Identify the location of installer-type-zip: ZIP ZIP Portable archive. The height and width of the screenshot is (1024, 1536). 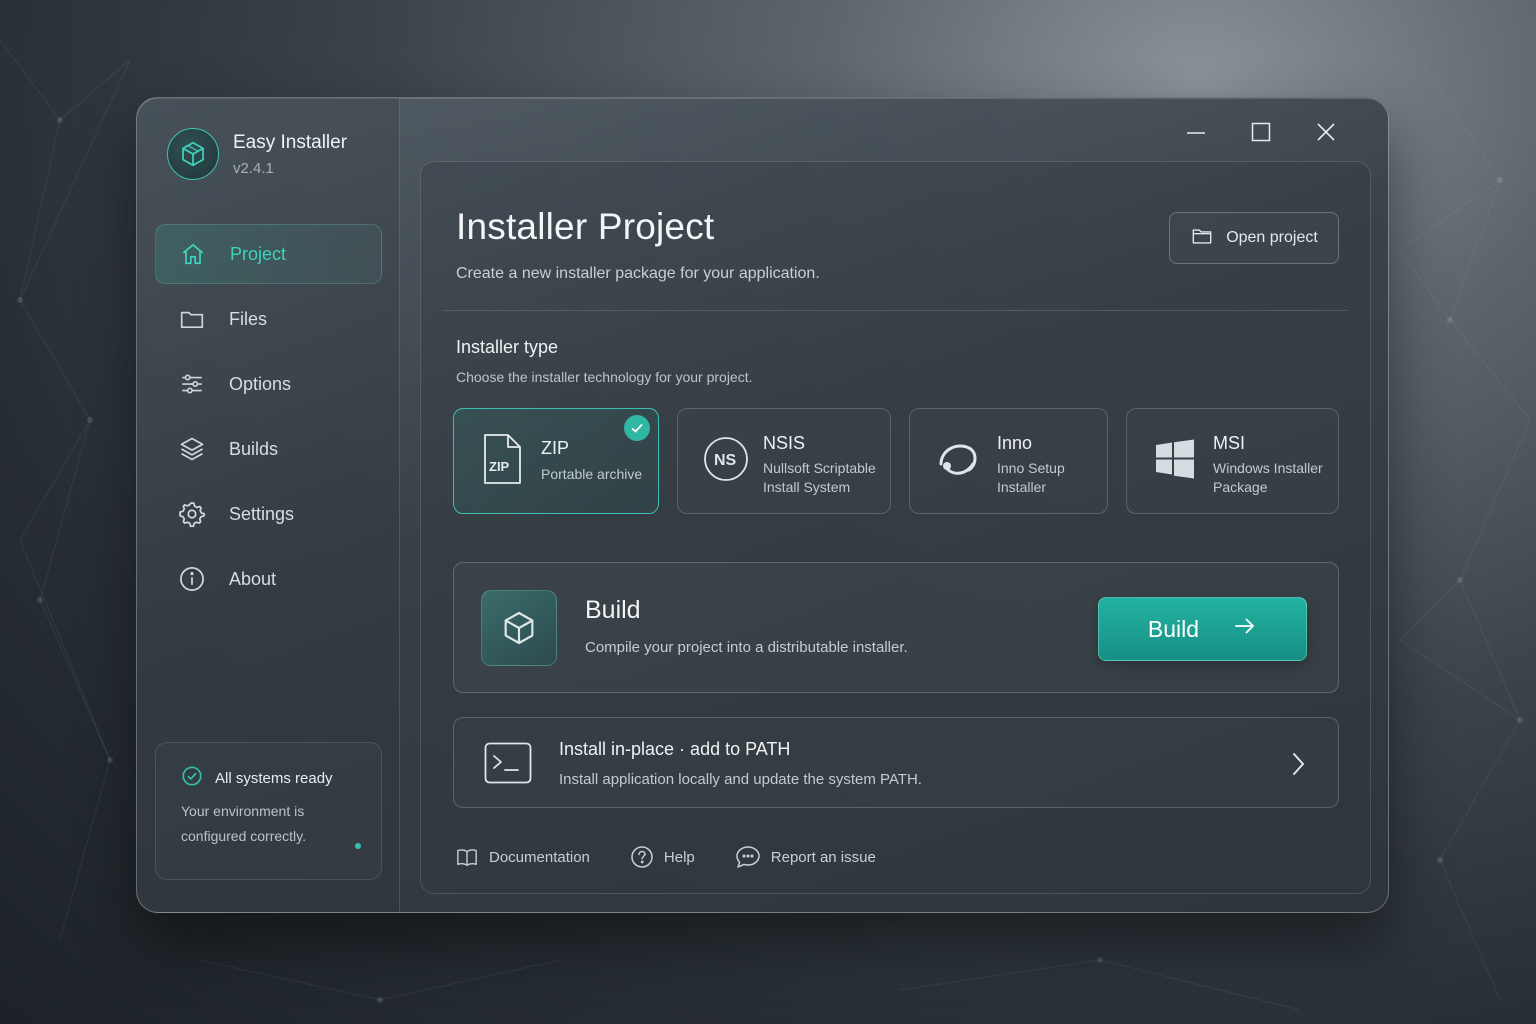
(556, 461).